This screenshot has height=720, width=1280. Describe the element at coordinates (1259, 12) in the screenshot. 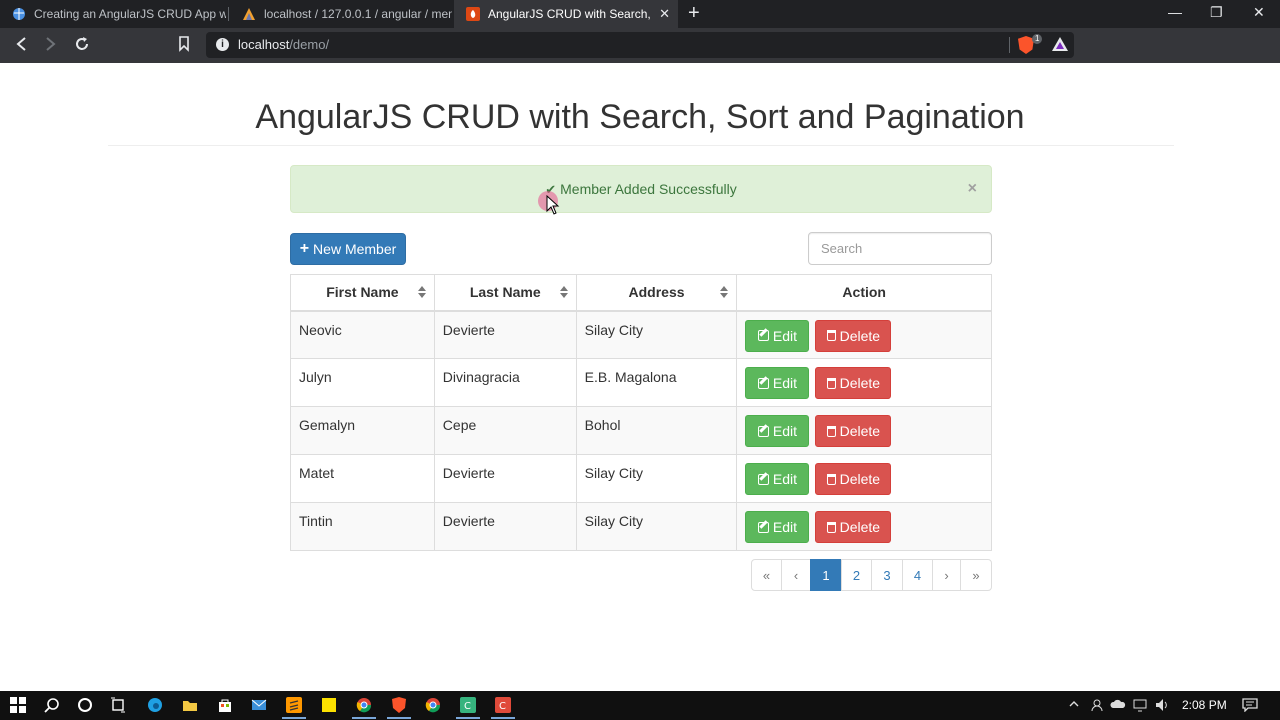

I see `close-window-button: ✕` at that location.